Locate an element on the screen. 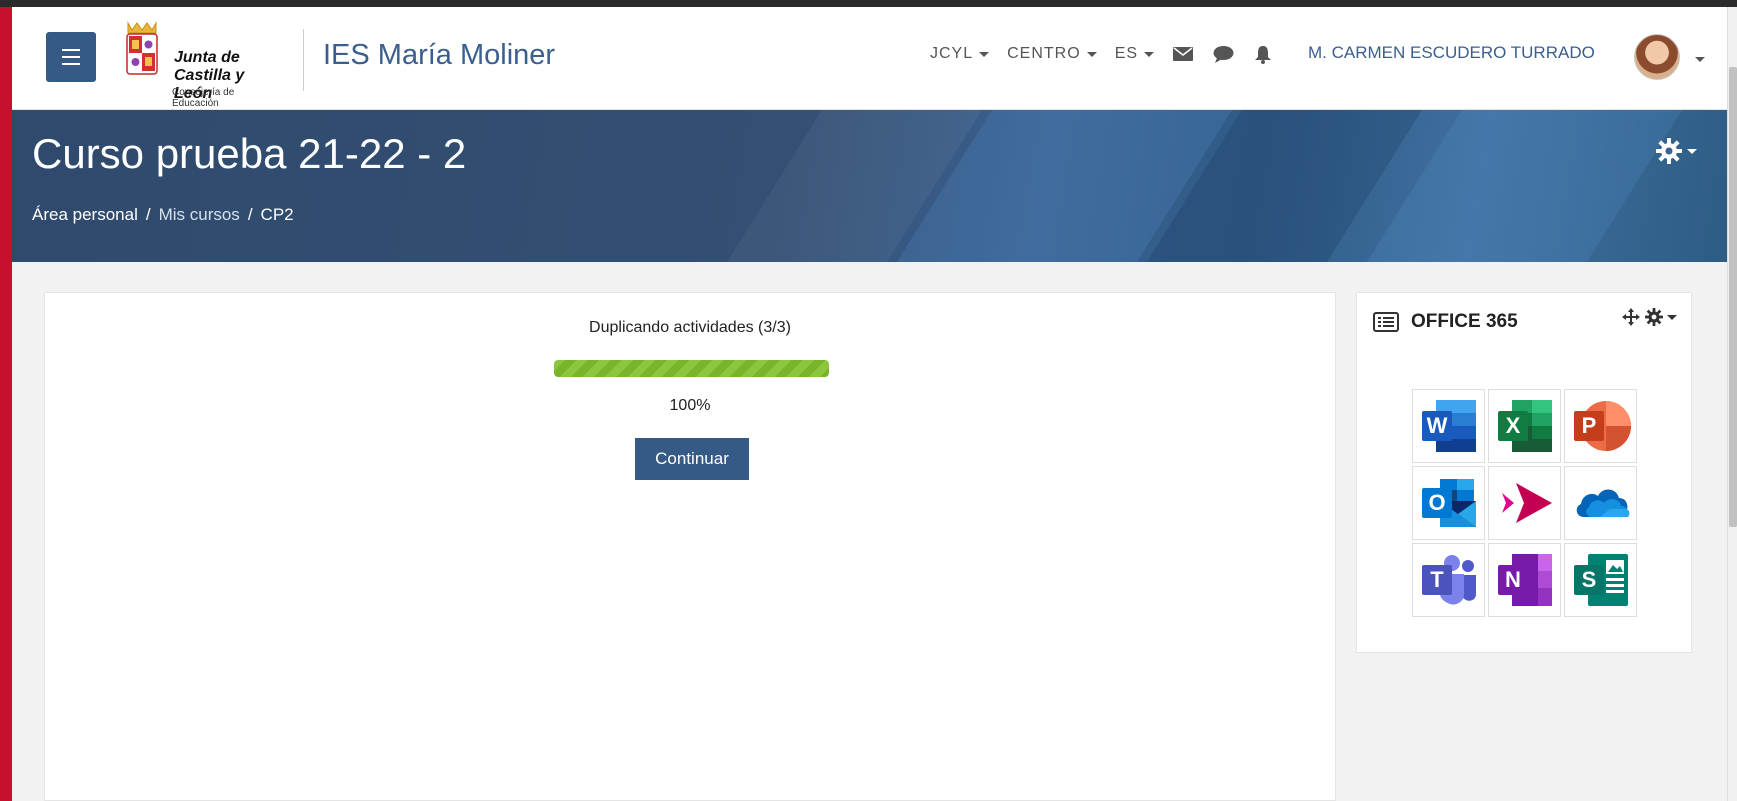 The height and width of the screenshot is (801, 1737). move-icon is located at coordinates (1631, 317).